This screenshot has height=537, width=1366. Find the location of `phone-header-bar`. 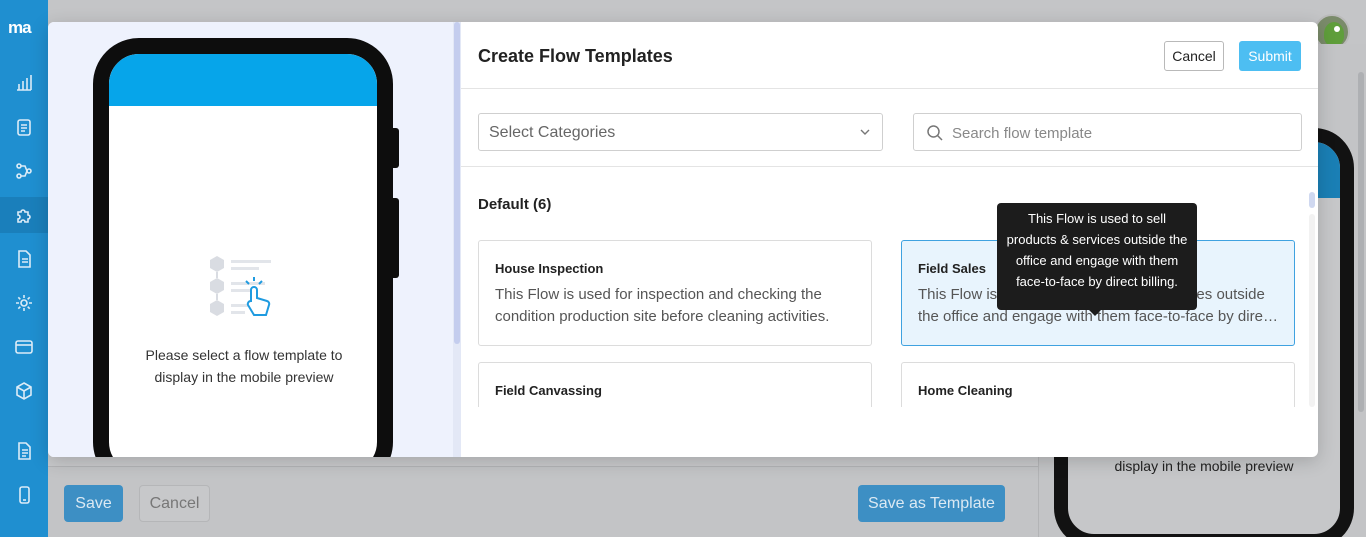

phone-header-bar is located at coordinates (243, 80).